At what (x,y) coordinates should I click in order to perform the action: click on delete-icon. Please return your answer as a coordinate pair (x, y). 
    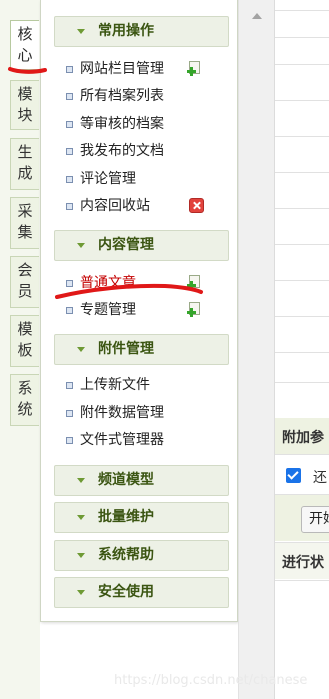
    Looking at the image, I should click on (196, 205).